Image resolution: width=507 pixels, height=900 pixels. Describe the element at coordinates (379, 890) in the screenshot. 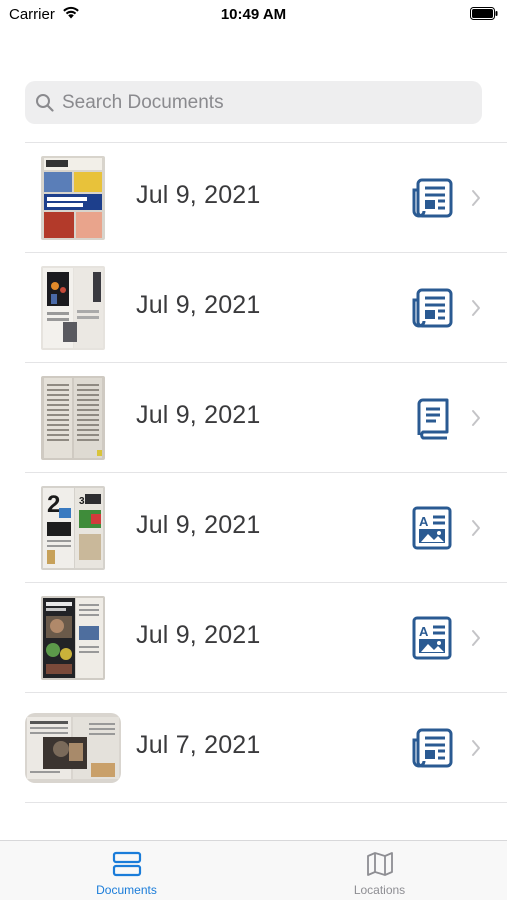

I see `tab-locations-label: Locations` at that location.